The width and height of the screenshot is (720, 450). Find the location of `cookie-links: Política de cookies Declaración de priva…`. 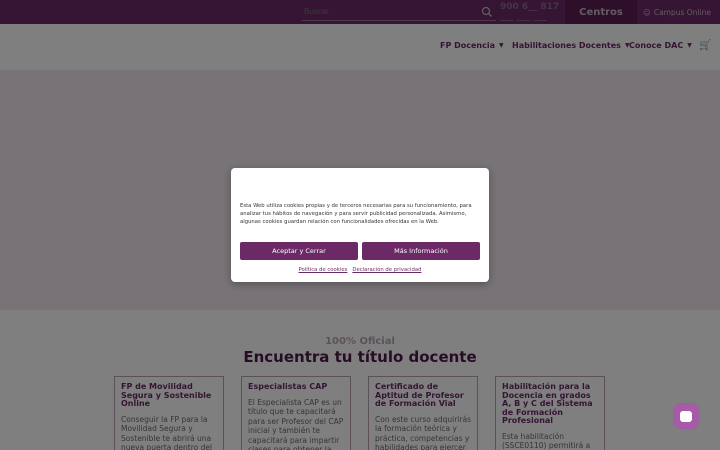

cookie-links: Política de cookies Declaración de priva… is located at coordinates (360, 270).